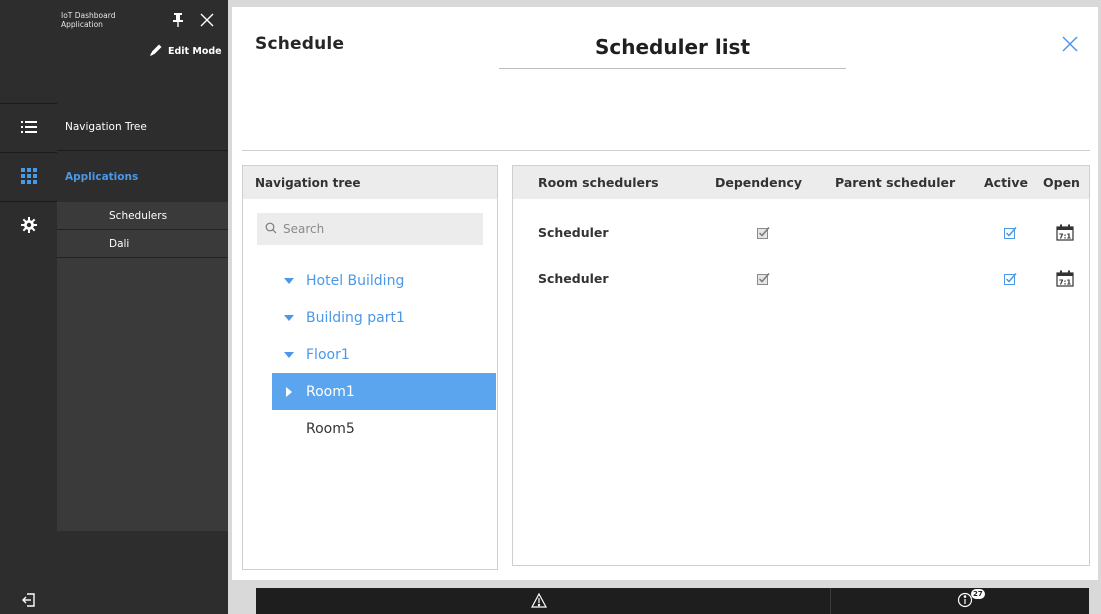 The width and height of the screenshot is (1101, 614). I want to click on submenu-item-dali: Dali, so click(142, 244).